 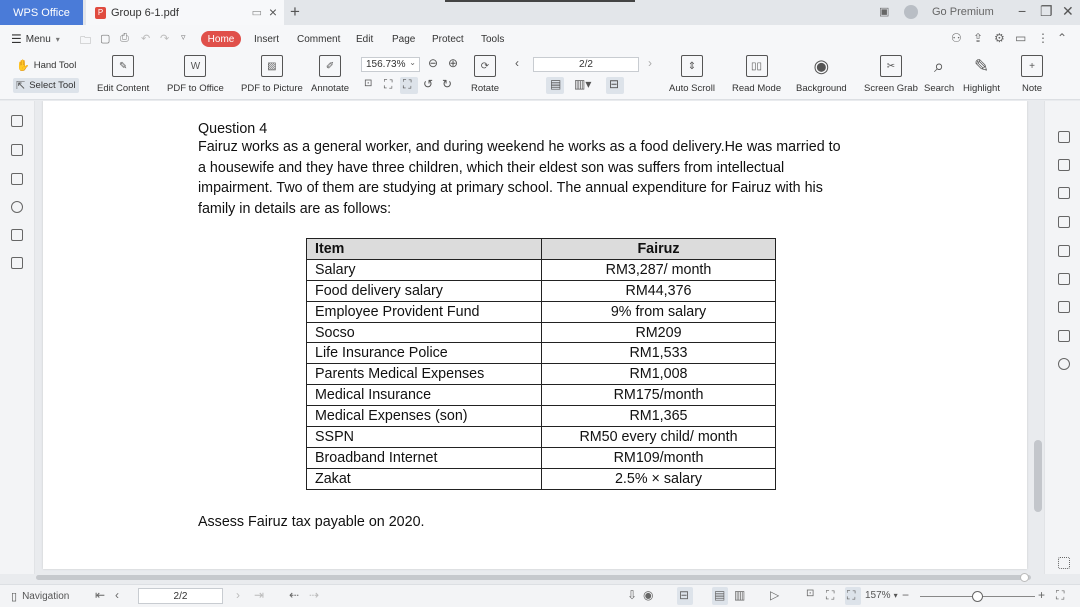 What do you see at coordinates (295, 12) in the screenshot?
I see `new-tab-icon: +` at bounding box center [295, 12].